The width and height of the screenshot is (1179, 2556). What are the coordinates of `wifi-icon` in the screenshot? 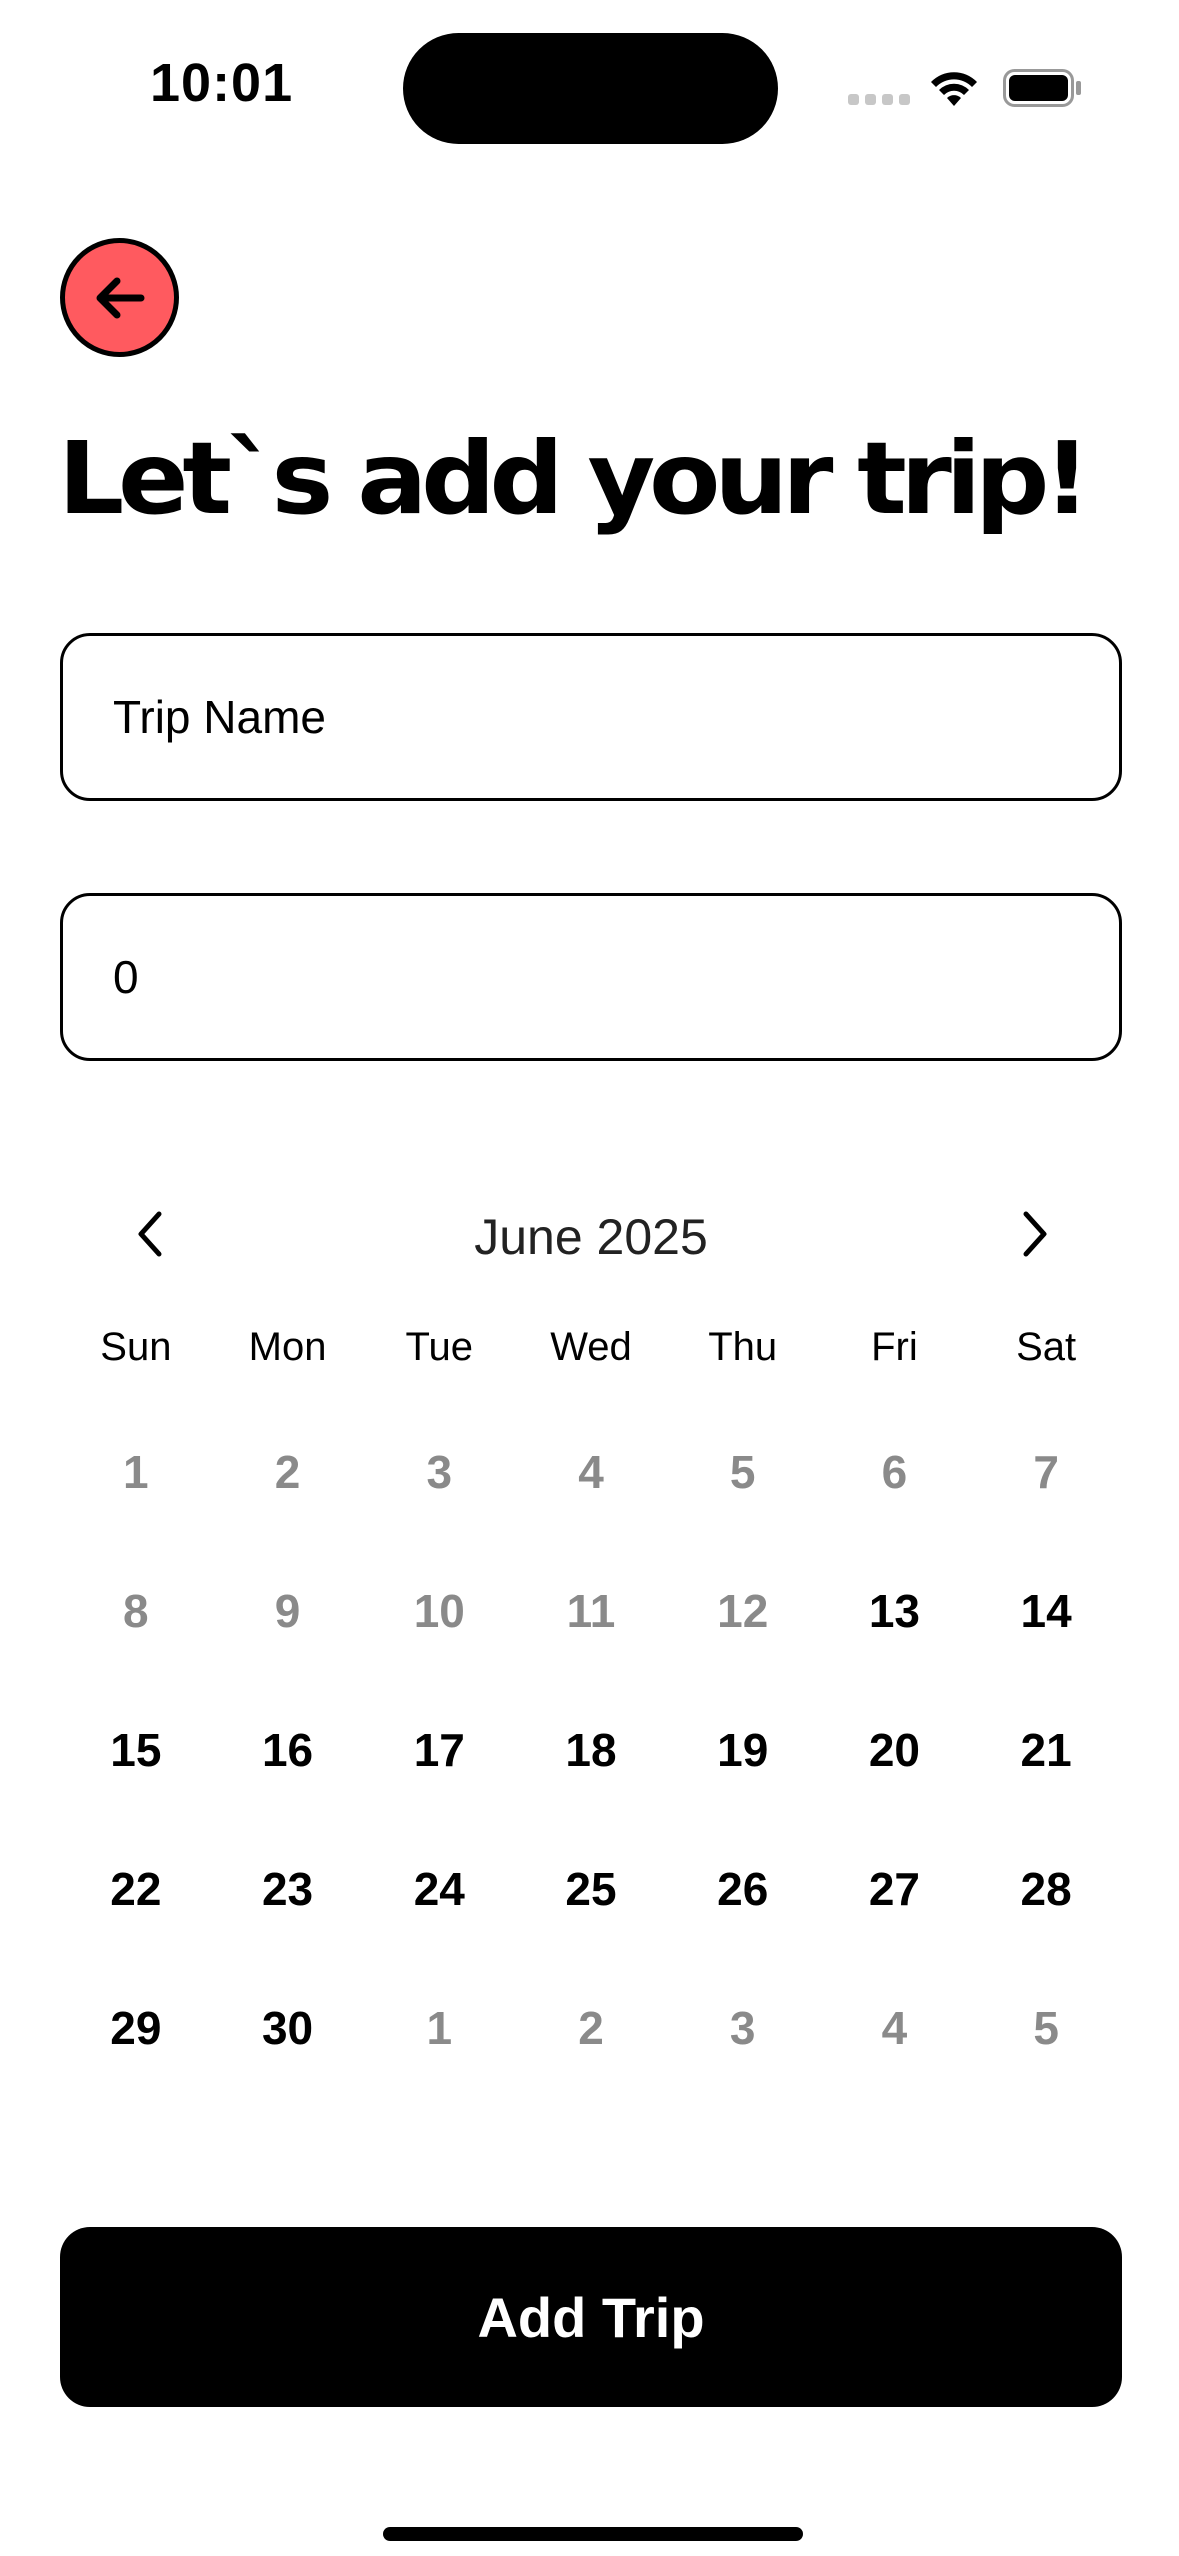 It's located at (954, 89).